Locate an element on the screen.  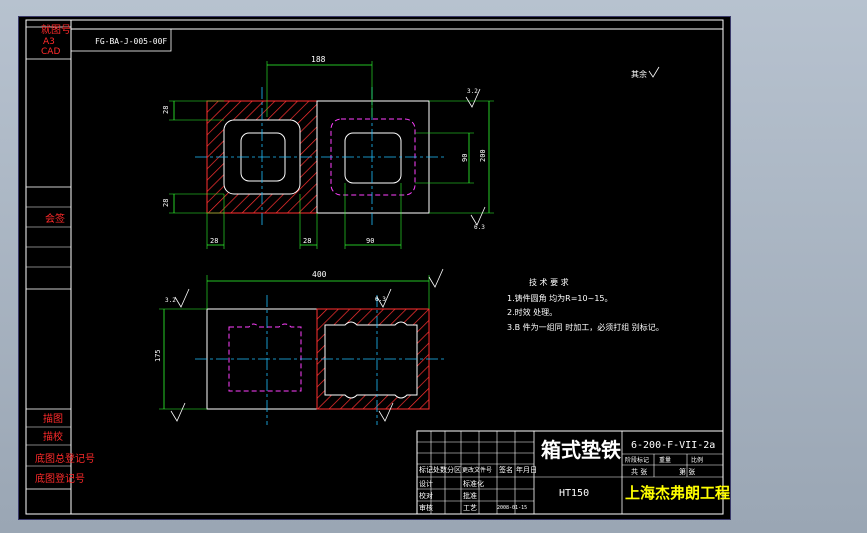
sub-label-1: 重量 is located at coordinates (665, 460).